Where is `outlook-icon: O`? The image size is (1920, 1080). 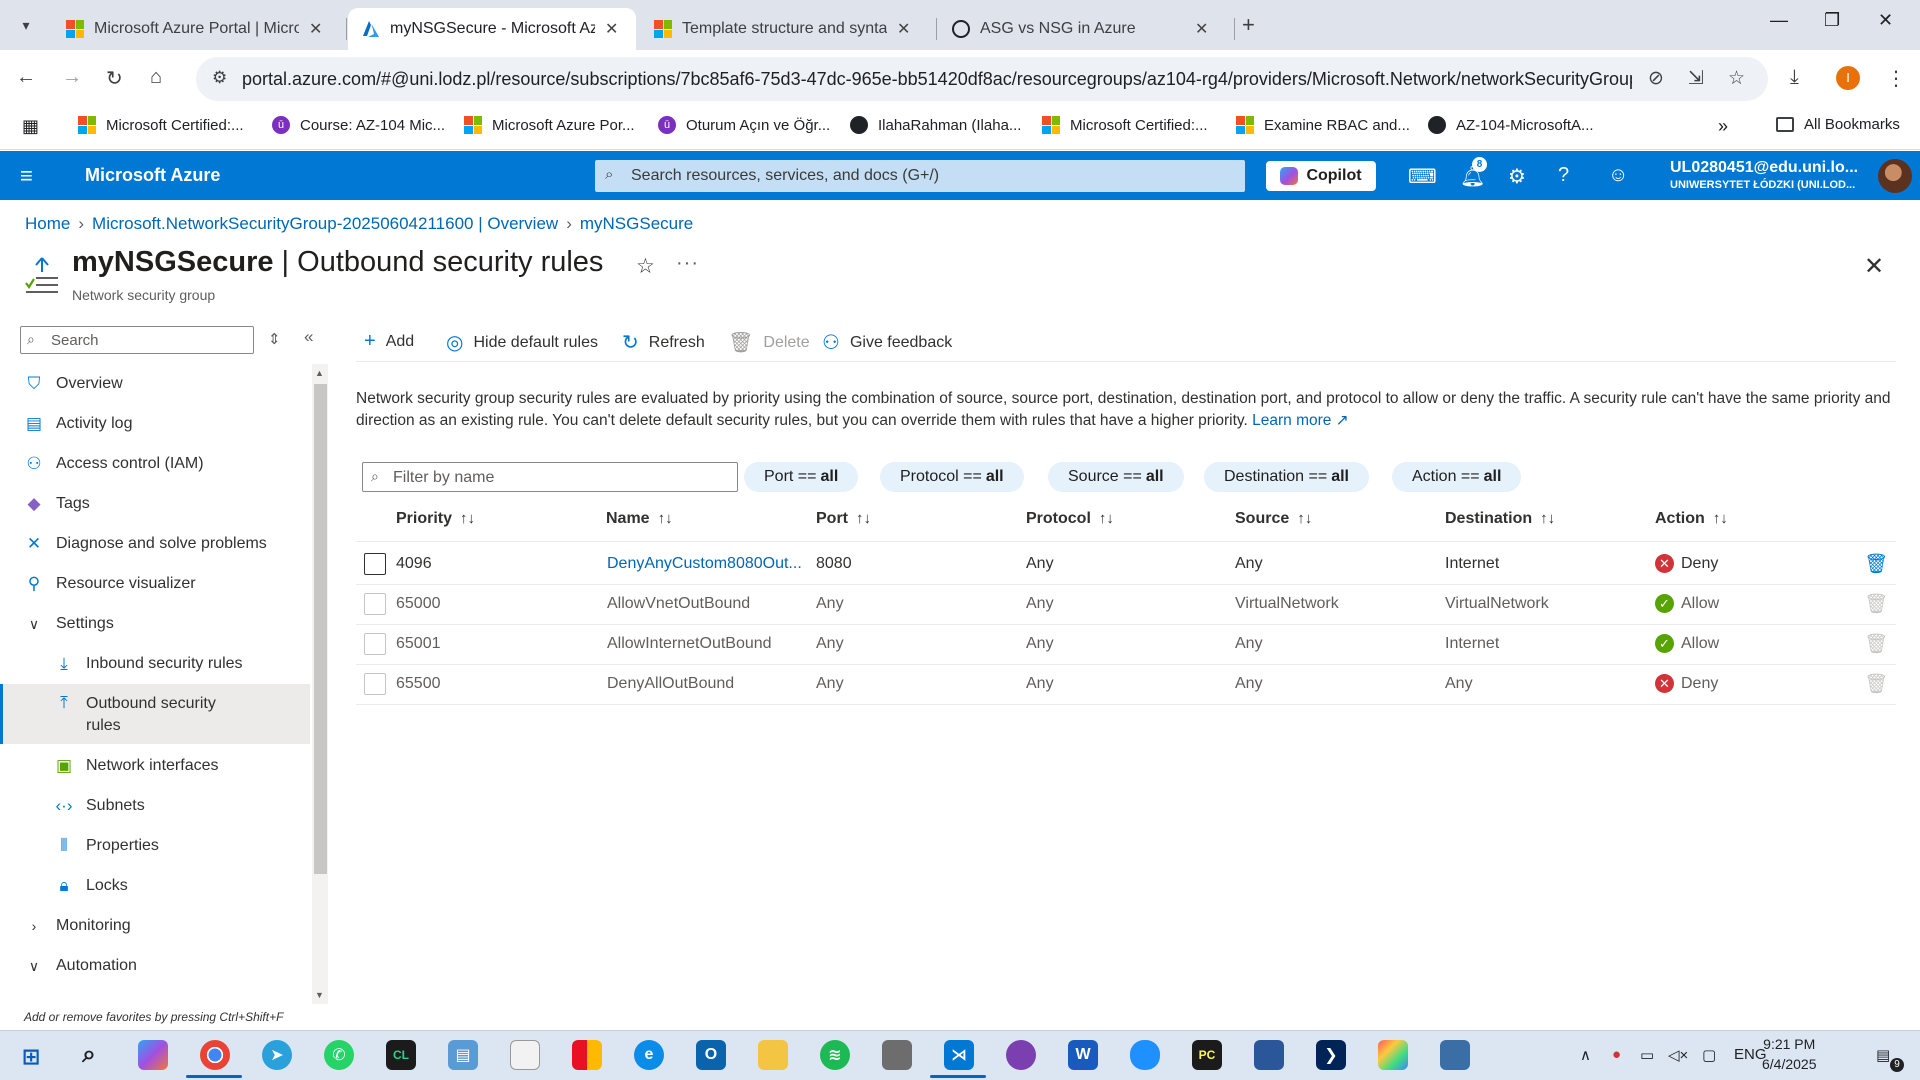 outlook-icon: O is located at coordinates (711, 1055).